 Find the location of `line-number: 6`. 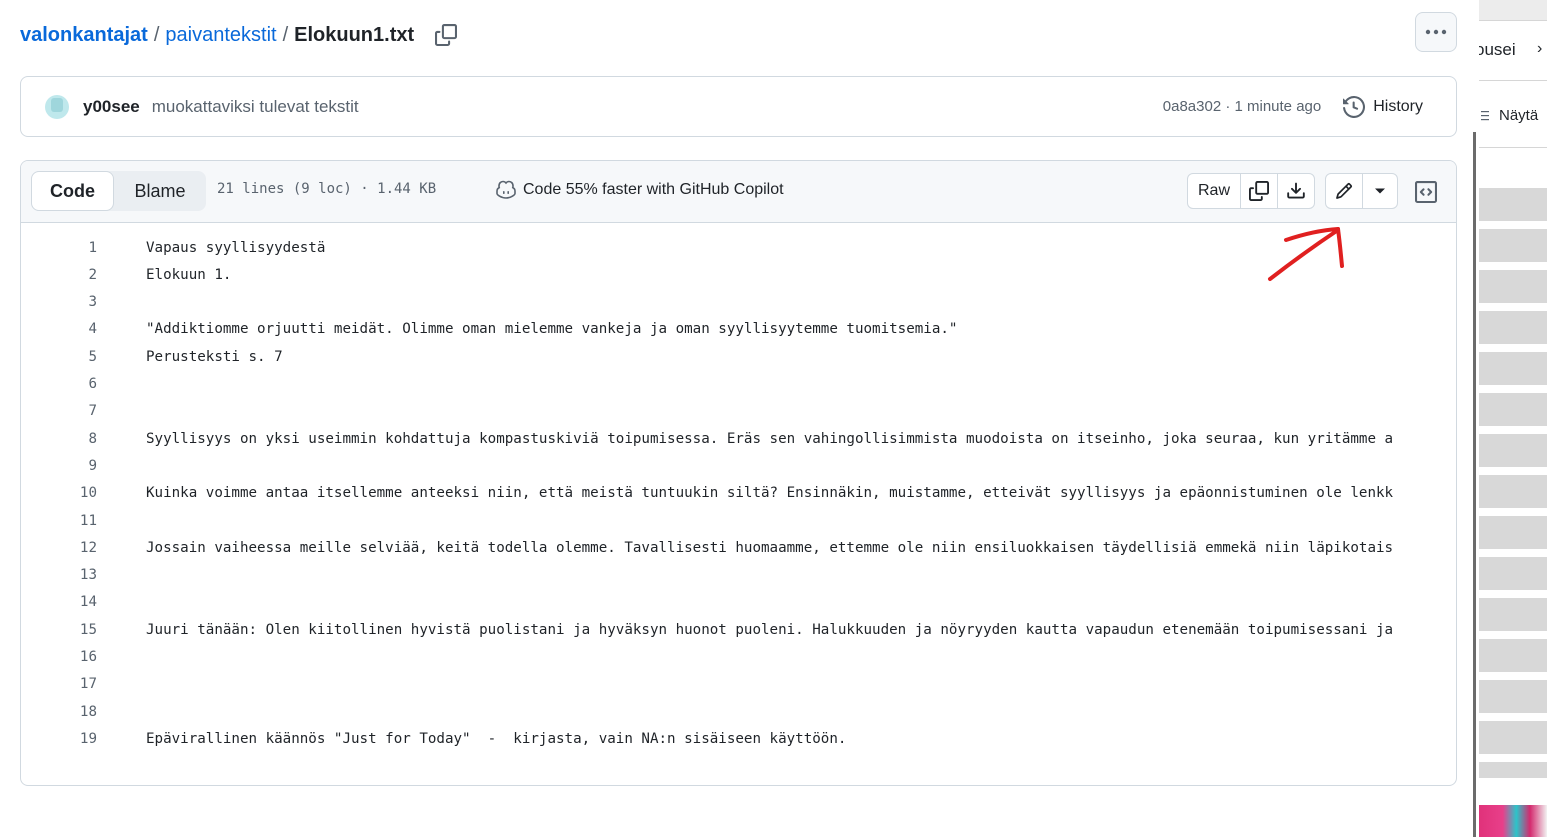

line-number: 6 is located at coordinates (59, 384).